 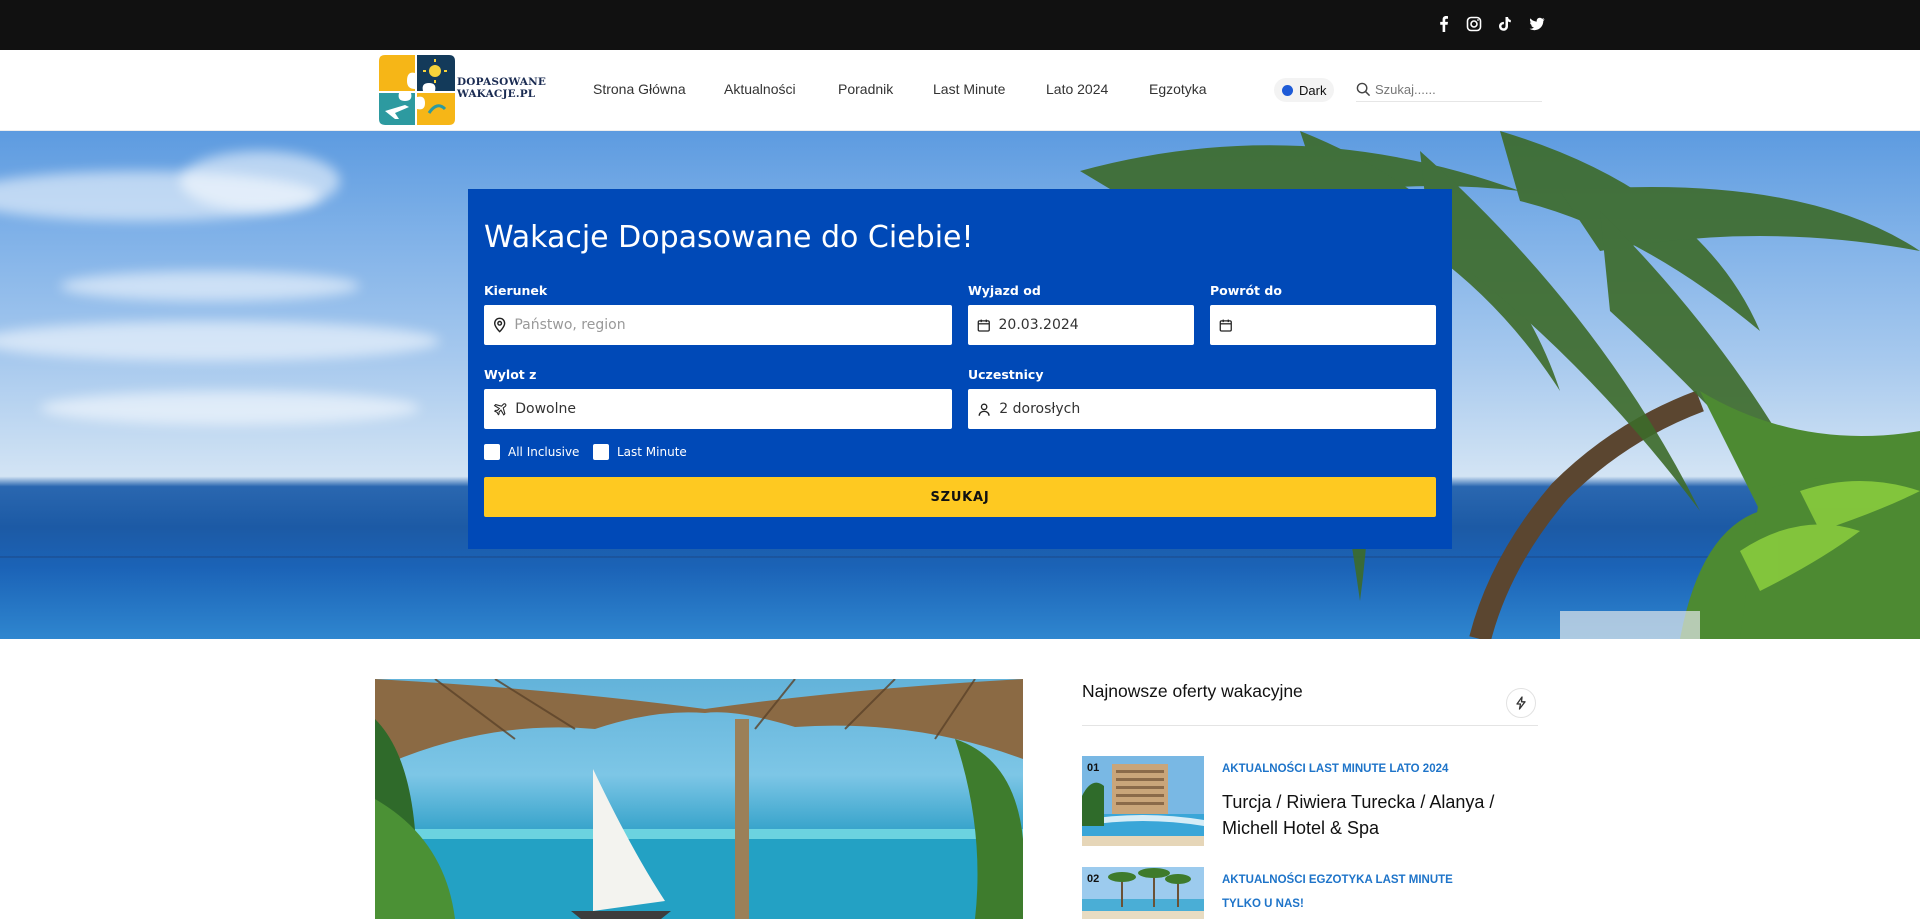 I want to click on search-submit-button: SZUKAJ, so click(x=960, y=497).